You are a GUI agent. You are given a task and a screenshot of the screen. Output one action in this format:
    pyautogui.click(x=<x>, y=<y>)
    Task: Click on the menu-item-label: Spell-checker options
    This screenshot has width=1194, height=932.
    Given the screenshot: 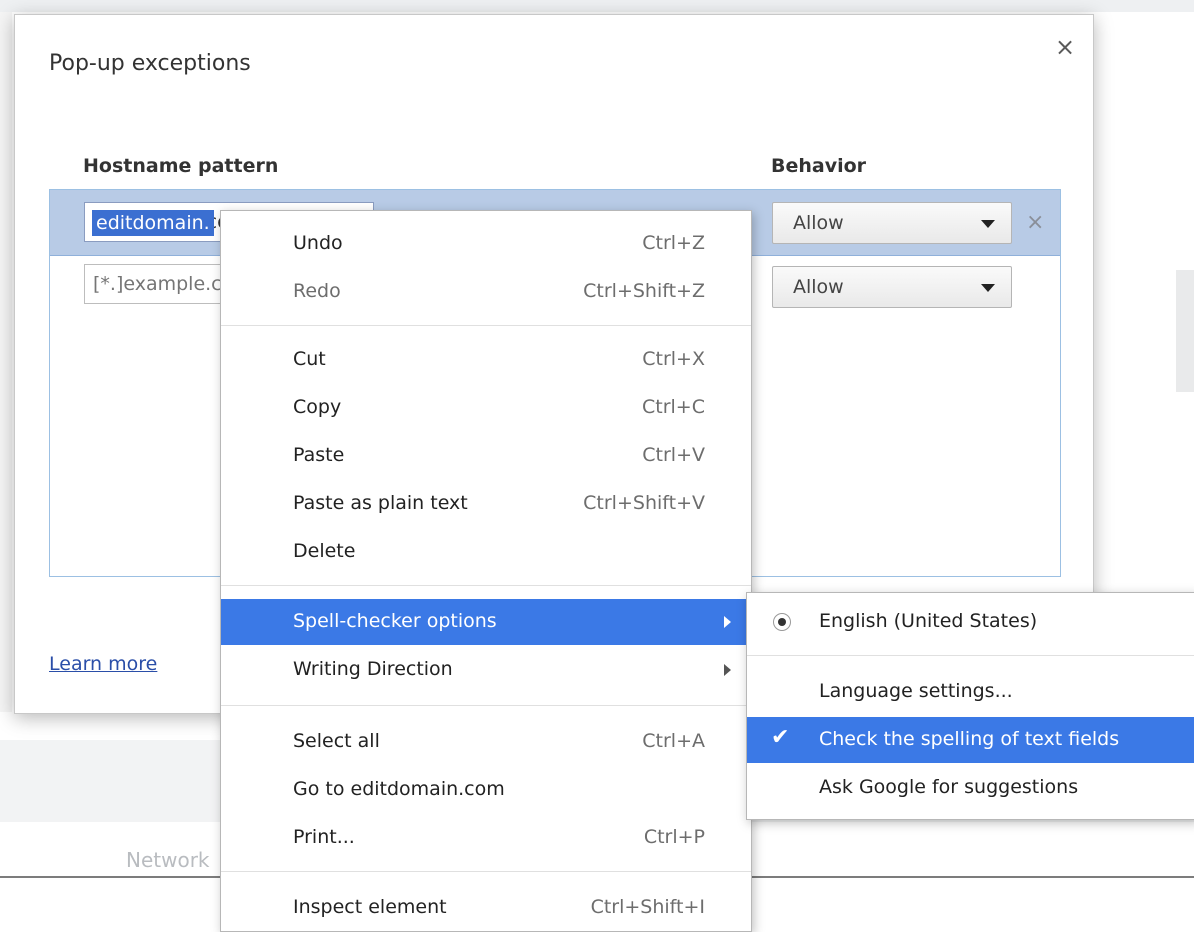 What is the action you would take?
    pyautogui.click(x=395, y=621)
    